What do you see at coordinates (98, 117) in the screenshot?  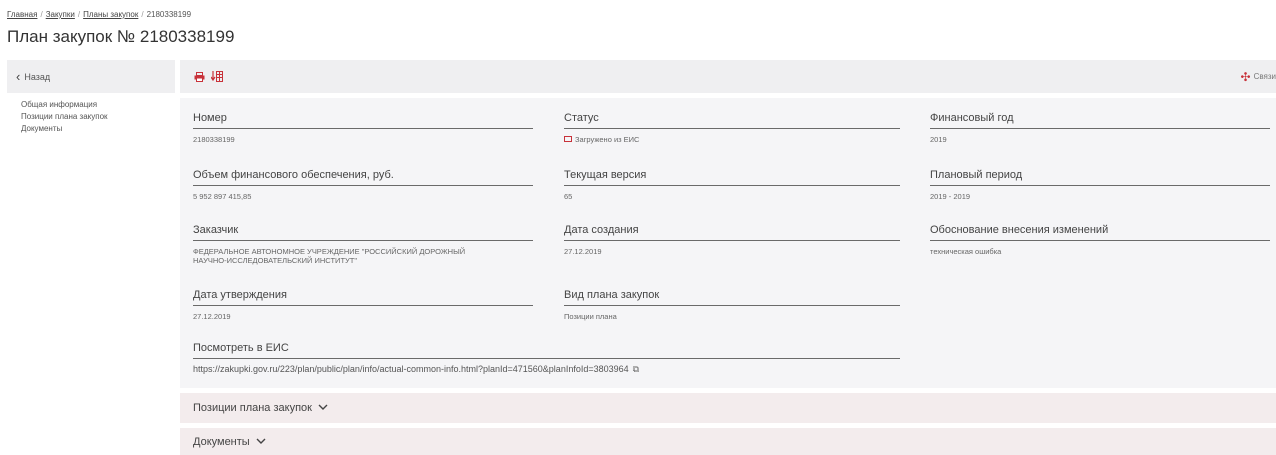 I see `nav-item-plan-positions: Позиции плана закупок` at bounding box center [98, 117].